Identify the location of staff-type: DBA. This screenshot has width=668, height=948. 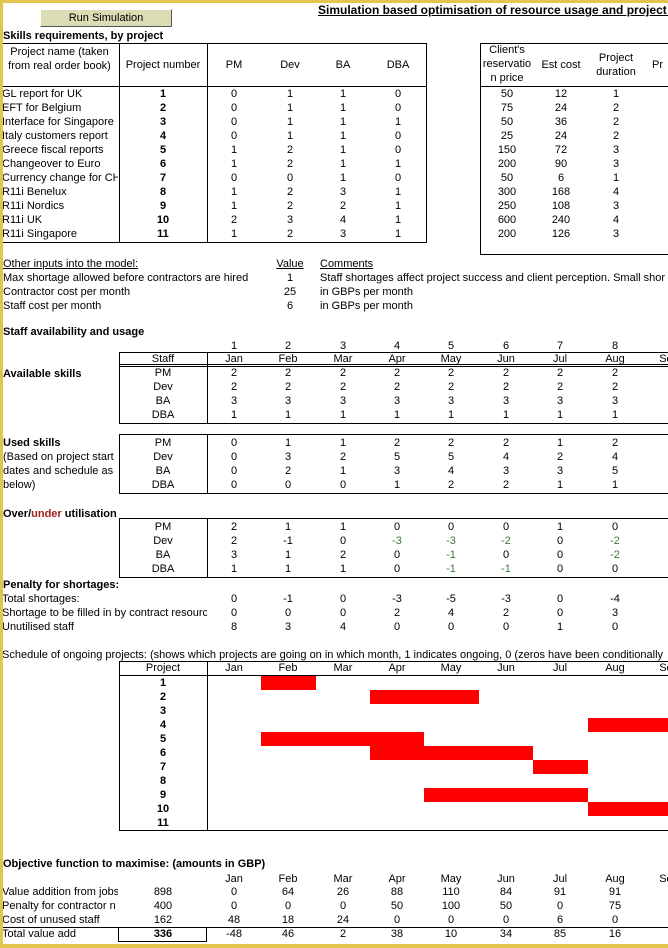
(163, 485).